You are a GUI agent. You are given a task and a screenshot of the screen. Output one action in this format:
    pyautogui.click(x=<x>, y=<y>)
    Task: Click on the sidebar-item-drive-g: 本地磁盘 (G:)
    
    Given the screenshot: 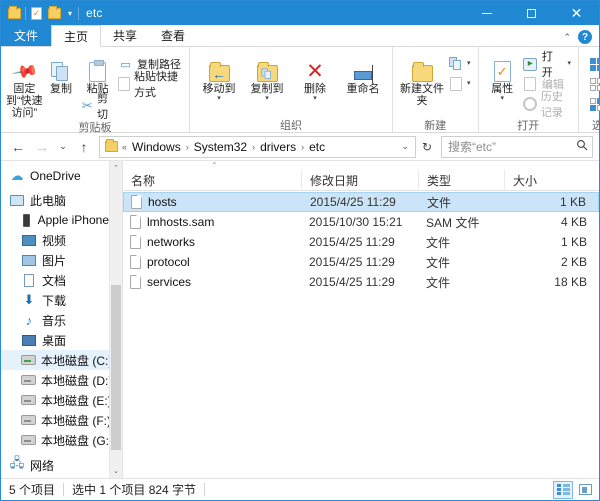 What is the action you would take?
    pyautogui.click(x=57, y=440)
    